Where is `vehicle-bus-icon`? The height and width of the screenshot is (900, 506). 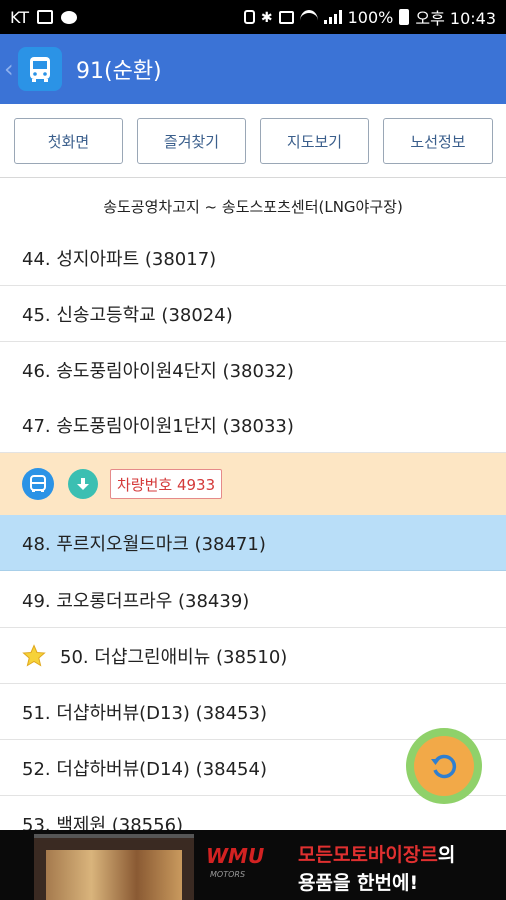 vehicle-bus-icon is located at coordinates (38, 484).